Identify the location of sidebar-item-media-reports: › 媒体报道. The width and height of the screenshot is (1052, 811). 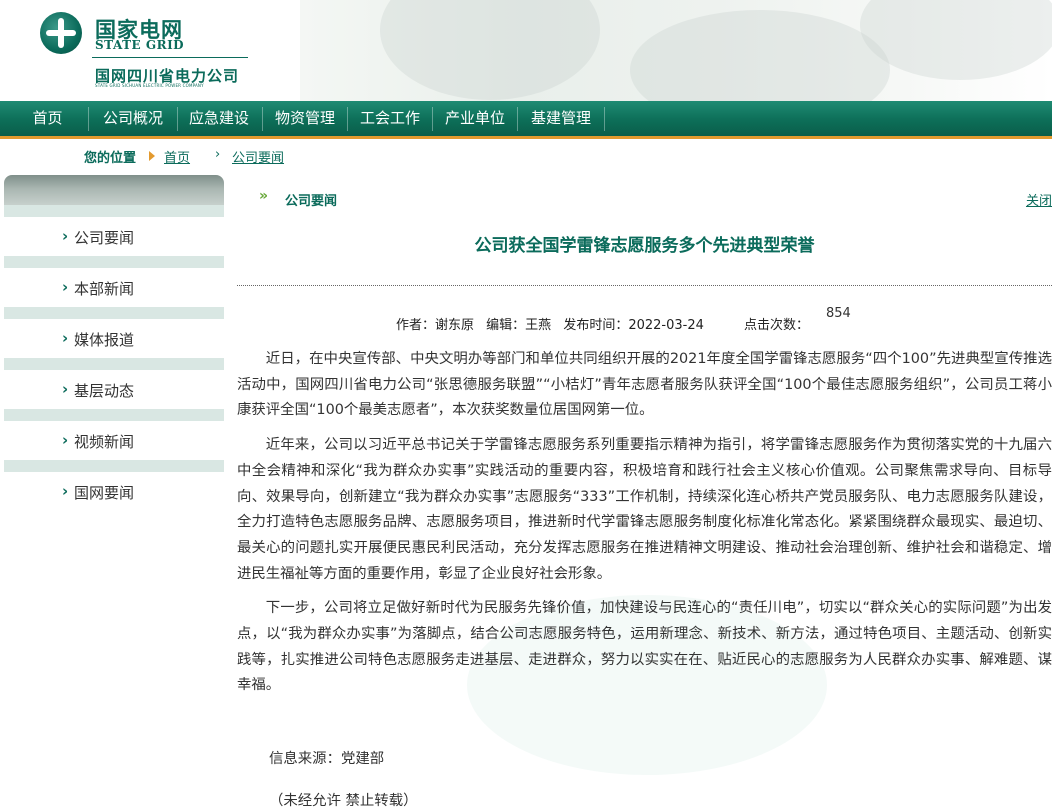
(114, 332).